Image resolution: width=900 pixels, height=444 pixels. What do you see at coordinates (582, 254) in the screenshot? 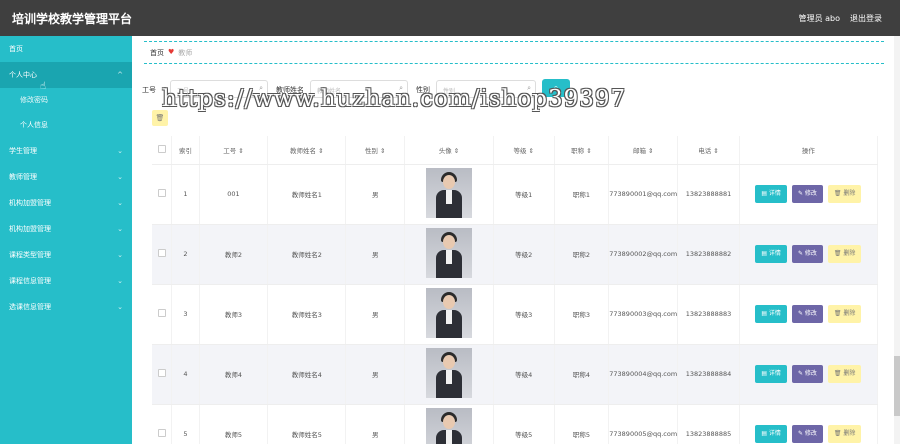
I see `cell-title: 职称2` at bounding box center [582, 254].